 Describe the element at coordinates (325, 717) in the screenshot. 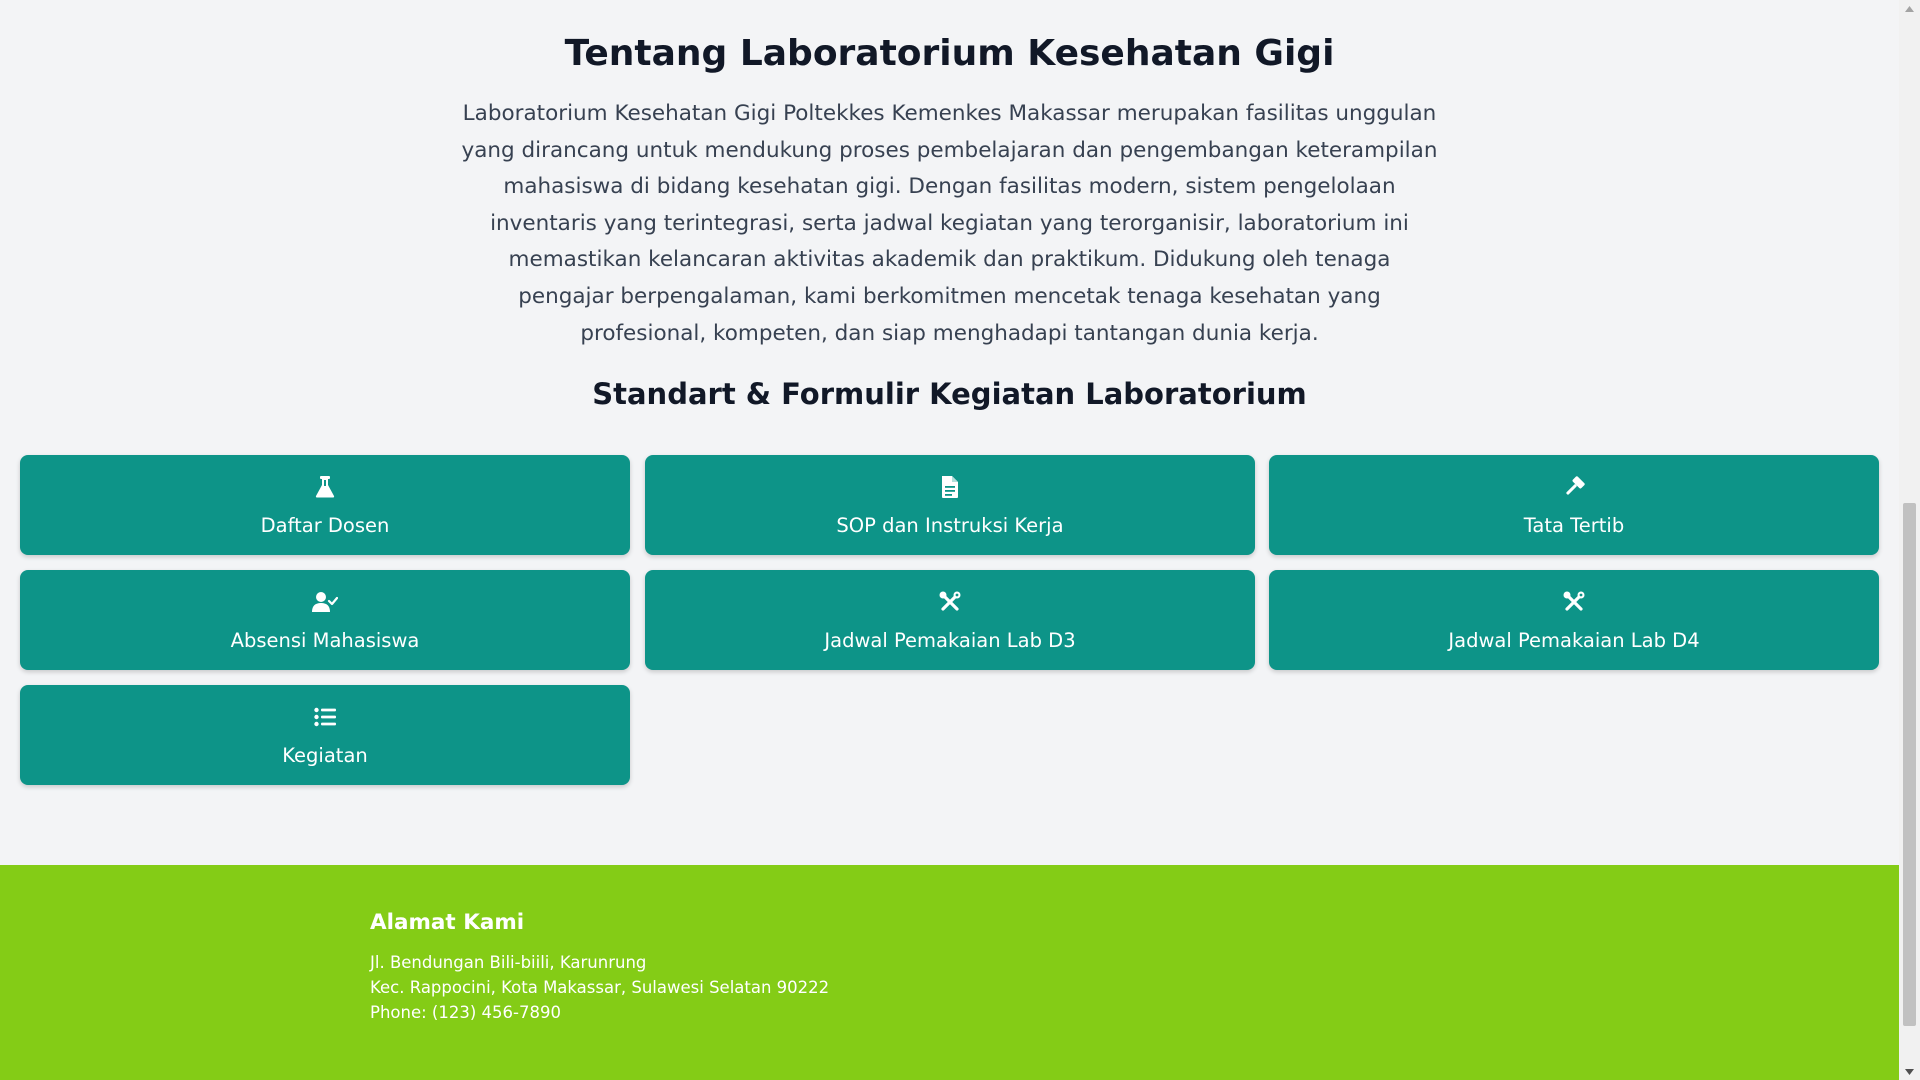

I see `list-icon` at that location.